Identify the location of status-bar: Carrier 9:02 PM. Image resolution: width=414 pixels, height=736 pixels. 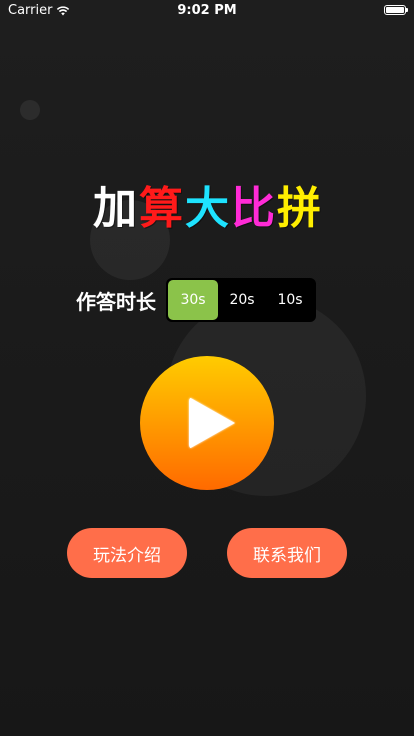
(207, 11).